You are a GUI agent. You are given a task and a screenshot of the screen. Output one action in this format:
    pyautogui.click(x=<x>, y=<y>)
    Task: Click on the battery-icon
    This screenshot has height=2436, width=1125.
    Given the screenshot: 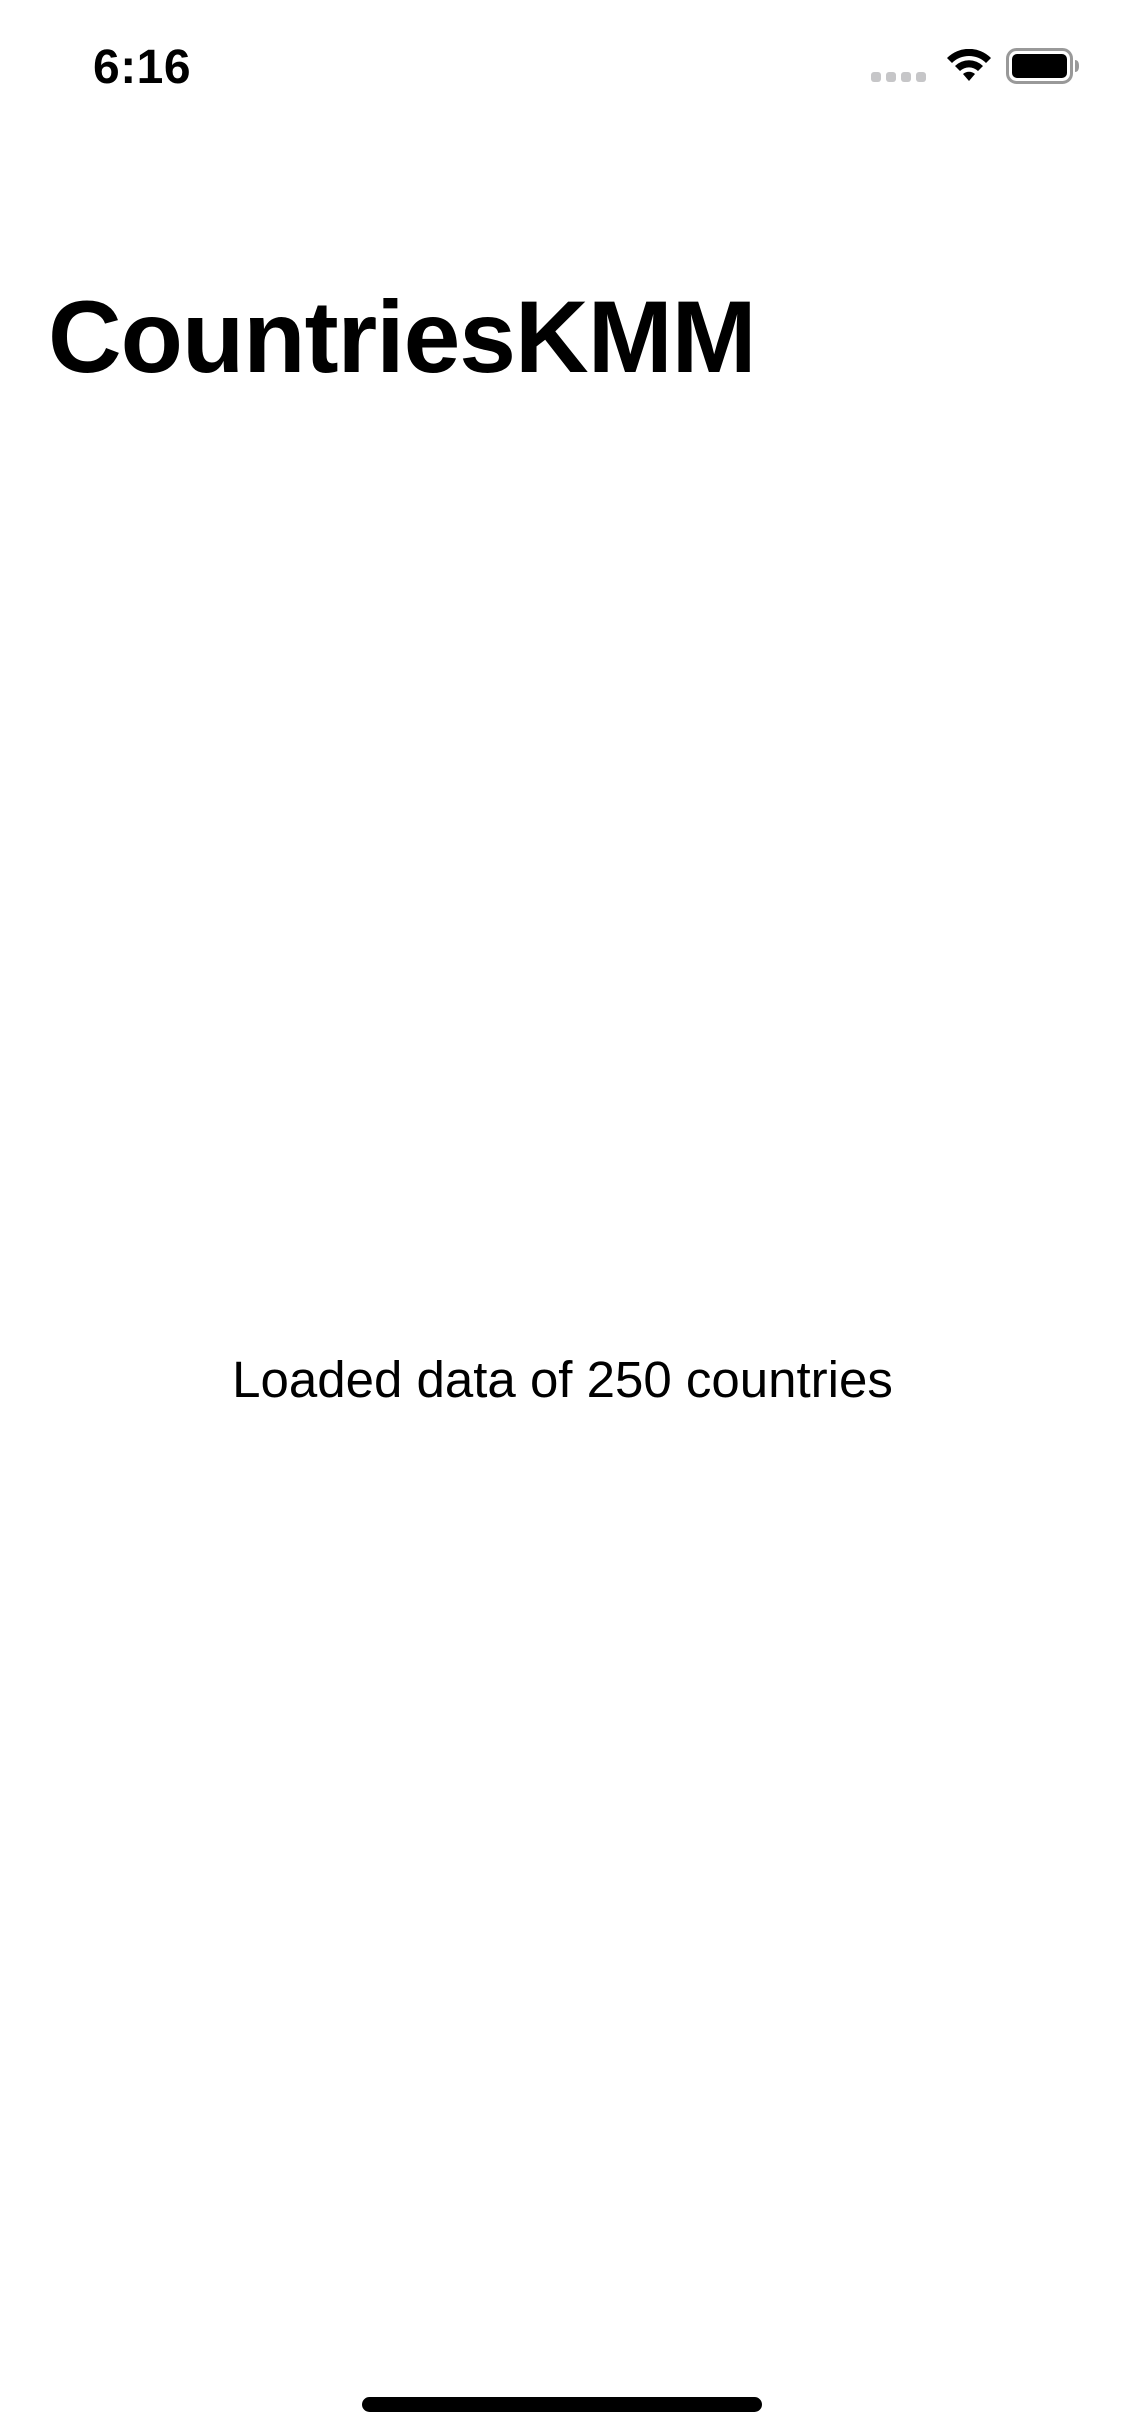 What is the action you would take?
    pyautogui.click(x=1043, y=66)
    